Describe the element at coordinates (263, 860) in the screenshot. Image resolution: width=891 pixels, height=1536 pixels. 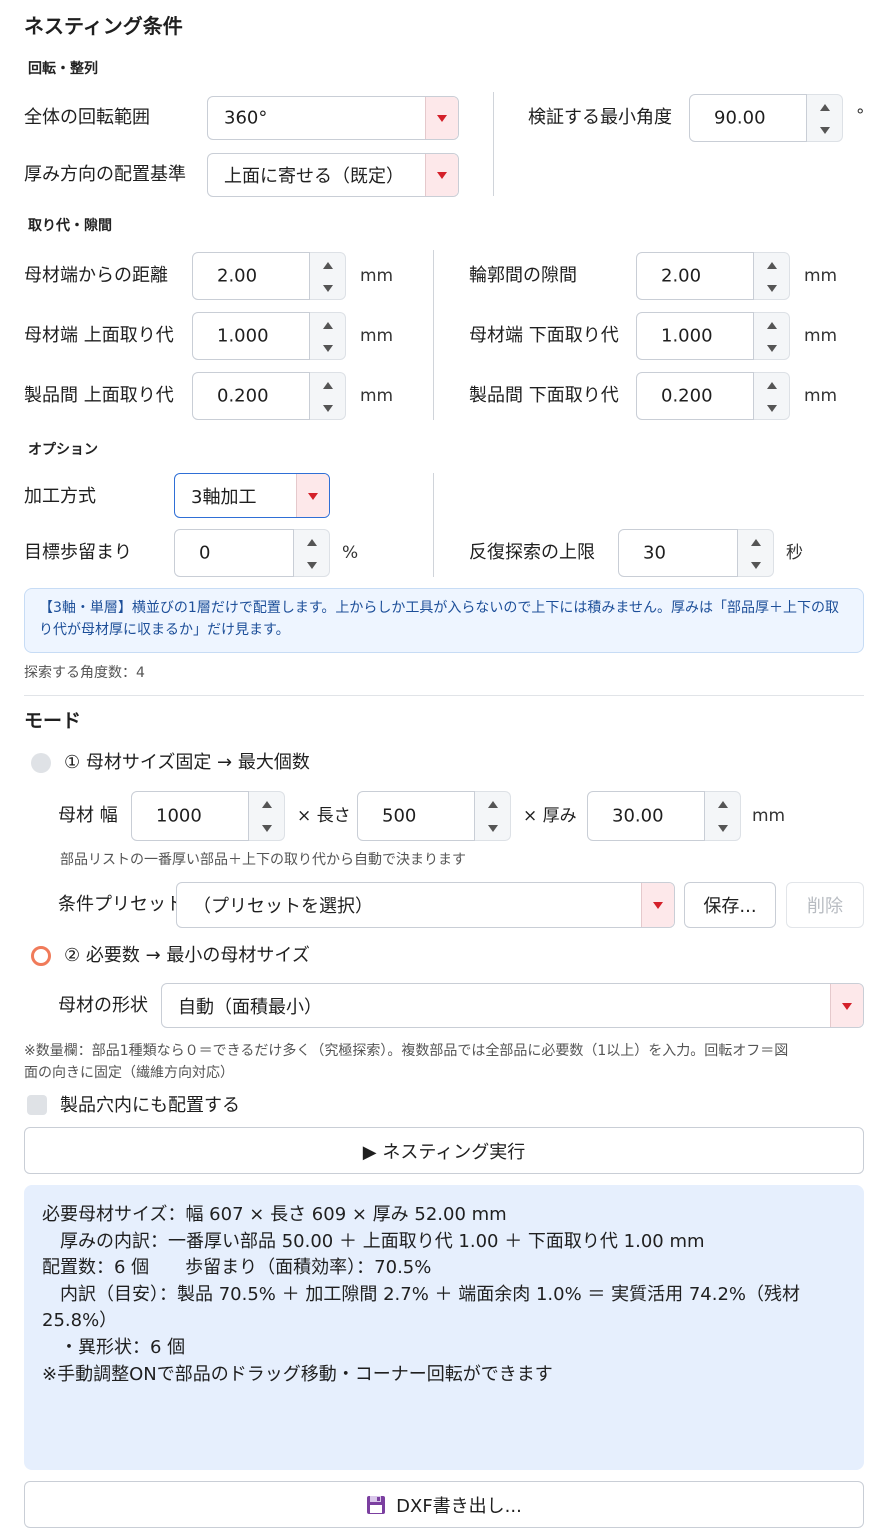
I see `auto-thickness-note: 部品リストの一番厚い部品＋上下の取り代から自動で決まります` at that location.